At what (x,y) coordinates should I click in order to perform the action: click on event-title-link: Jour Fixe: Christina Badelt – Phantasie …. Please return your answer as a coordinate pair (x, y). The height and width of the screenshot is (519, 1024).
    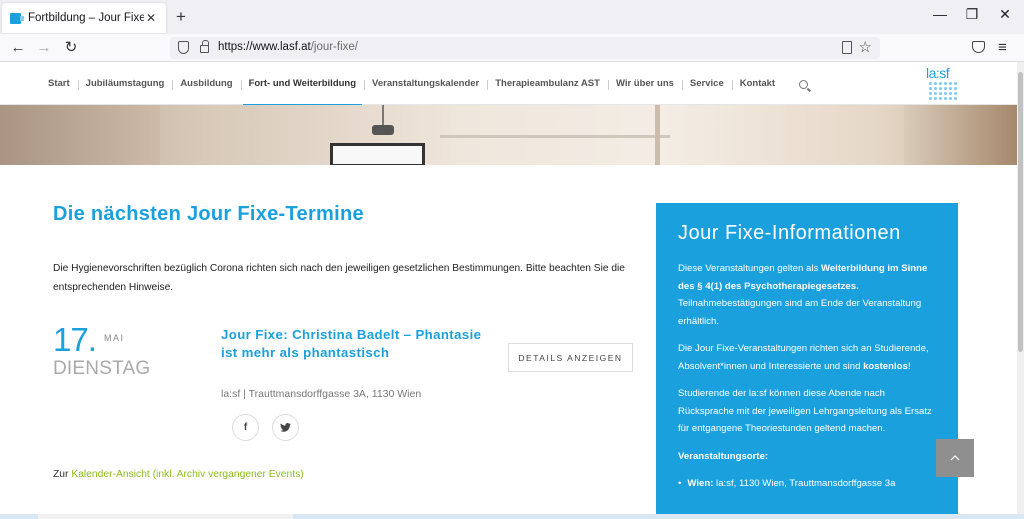
    Looking at the image, I should click on (361, 344).